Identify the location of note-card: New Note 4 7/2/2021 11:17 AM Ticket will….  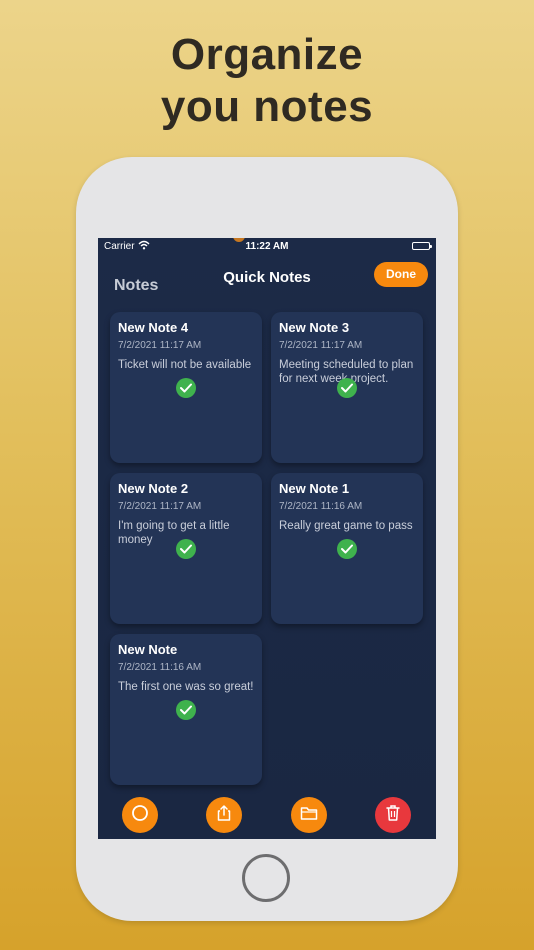
(186, 387).